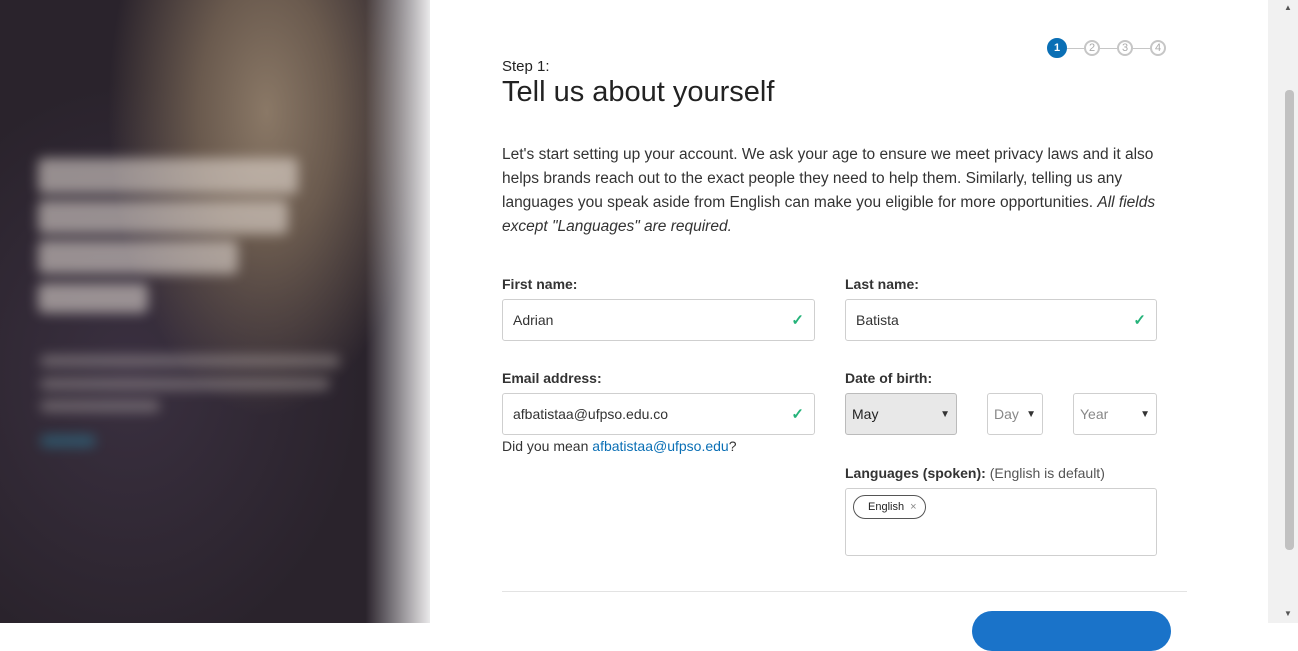 This screenshot has width=1298, height=651. I want to click on email-field: ✓, so click(658, 414).